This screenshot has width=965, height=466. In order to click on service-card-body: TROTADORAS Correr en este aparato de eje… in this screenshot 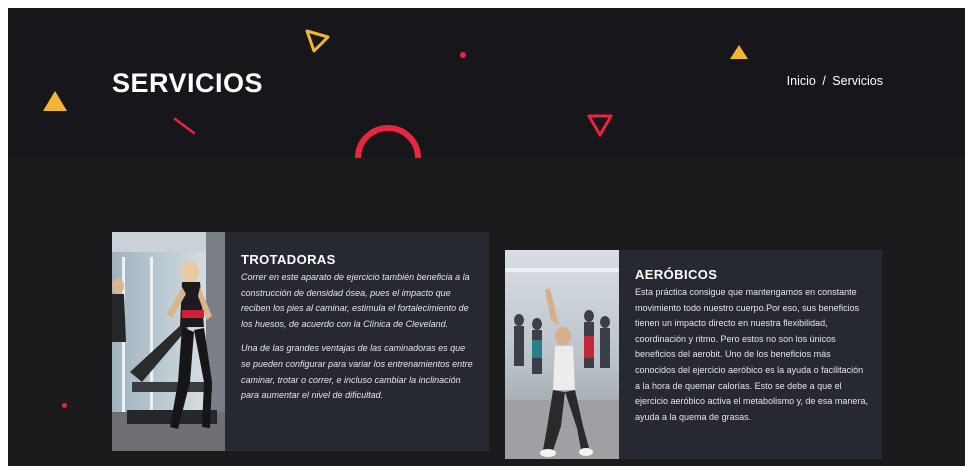, I will do `click(357, 341)`.